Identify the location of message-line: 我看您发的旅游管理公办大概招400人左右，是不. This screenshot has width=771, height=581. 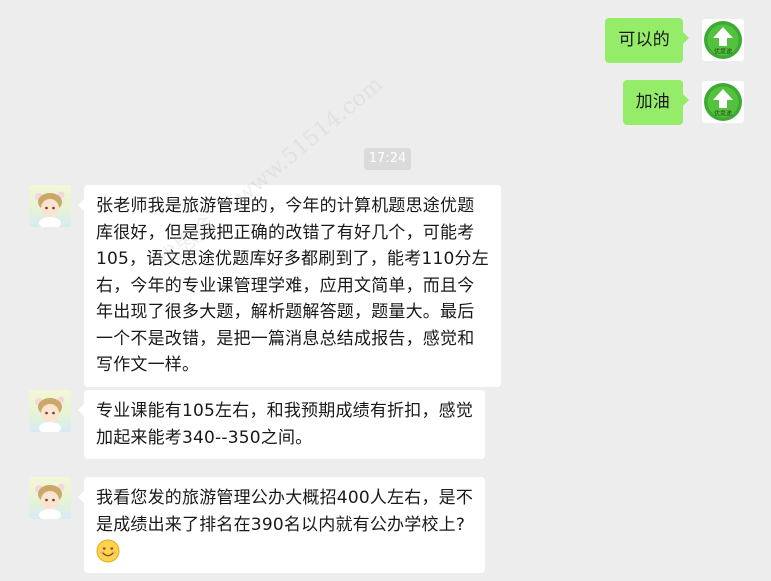
(285, 498).